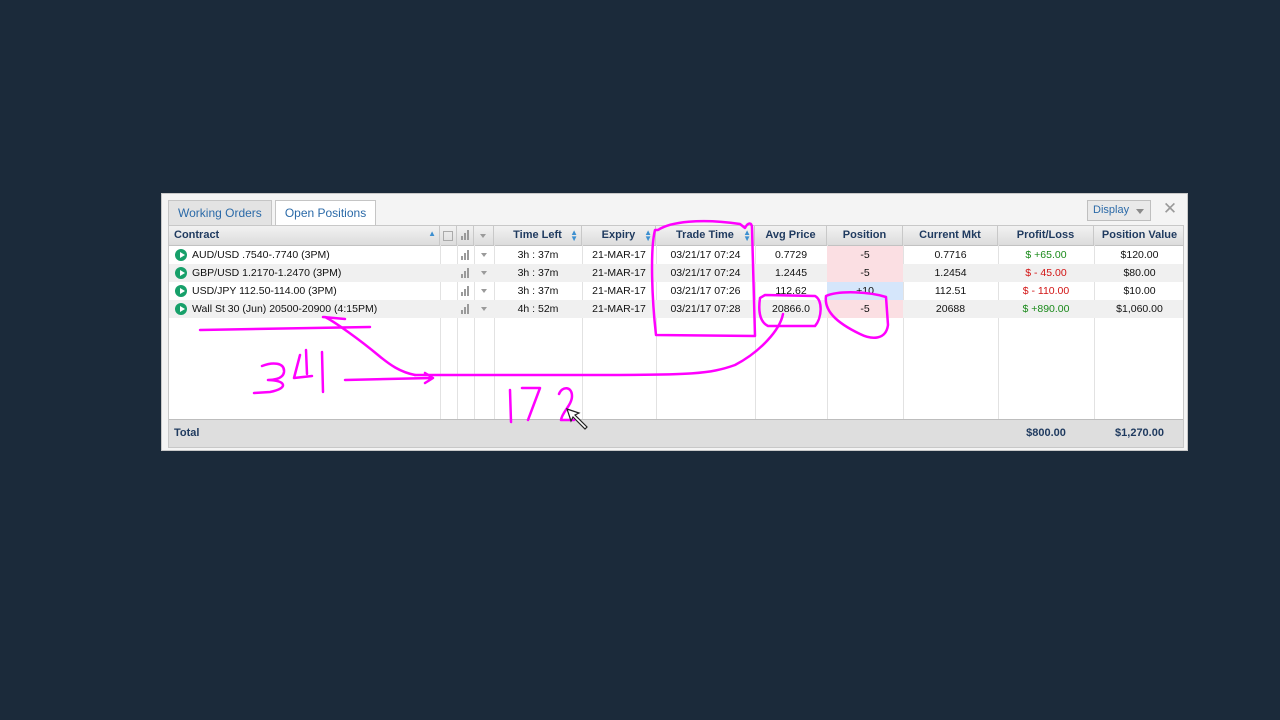 The image size is (1280, 720). Describe the element at coordinates (791, 309) in the screenshot. I see `cell-avg-price: 20866.0` at that location.